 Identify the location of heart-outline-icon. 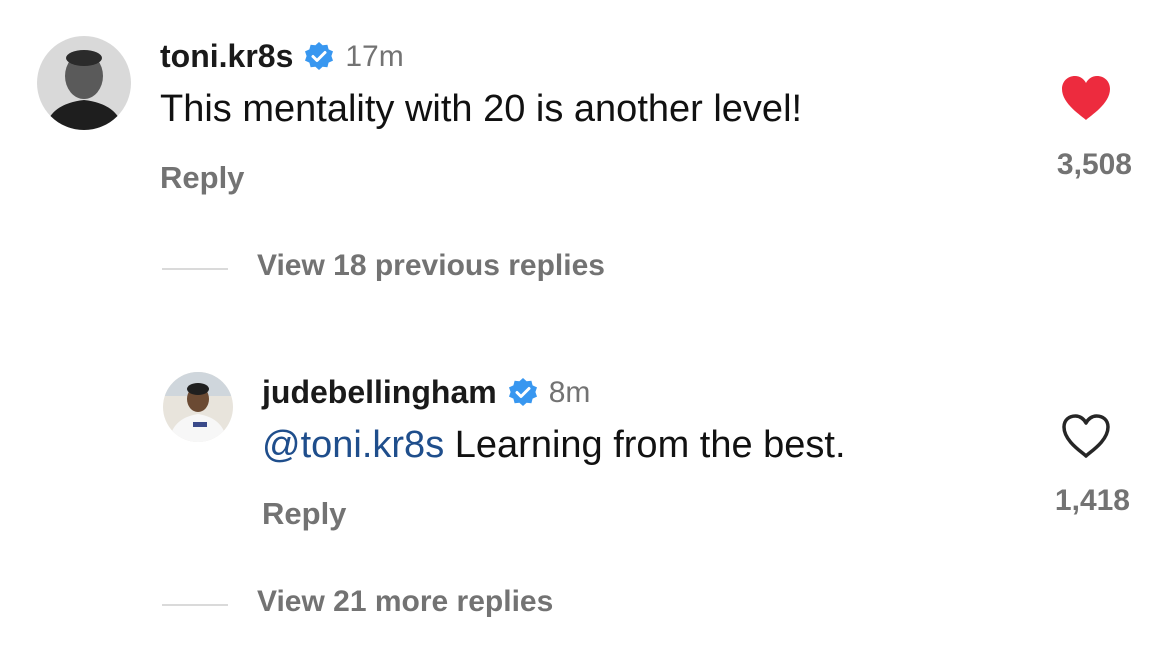
(1086, 436).